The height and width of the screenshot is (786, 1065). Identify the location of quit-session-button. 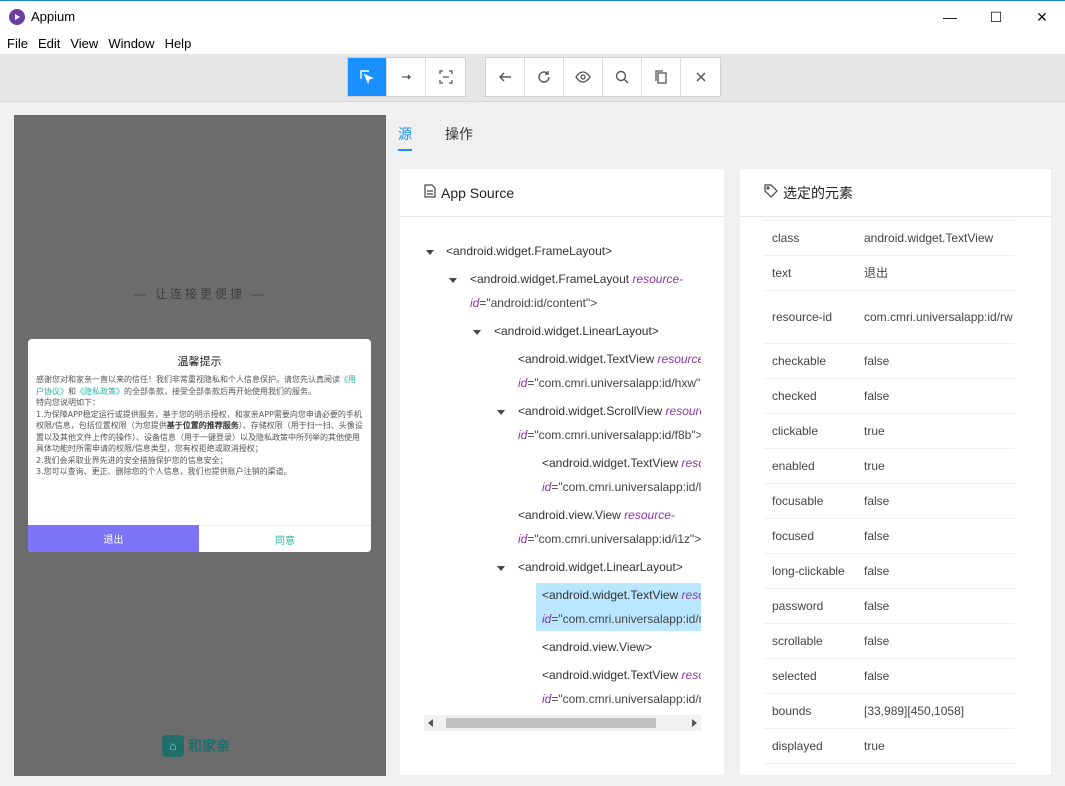
(700, 77).